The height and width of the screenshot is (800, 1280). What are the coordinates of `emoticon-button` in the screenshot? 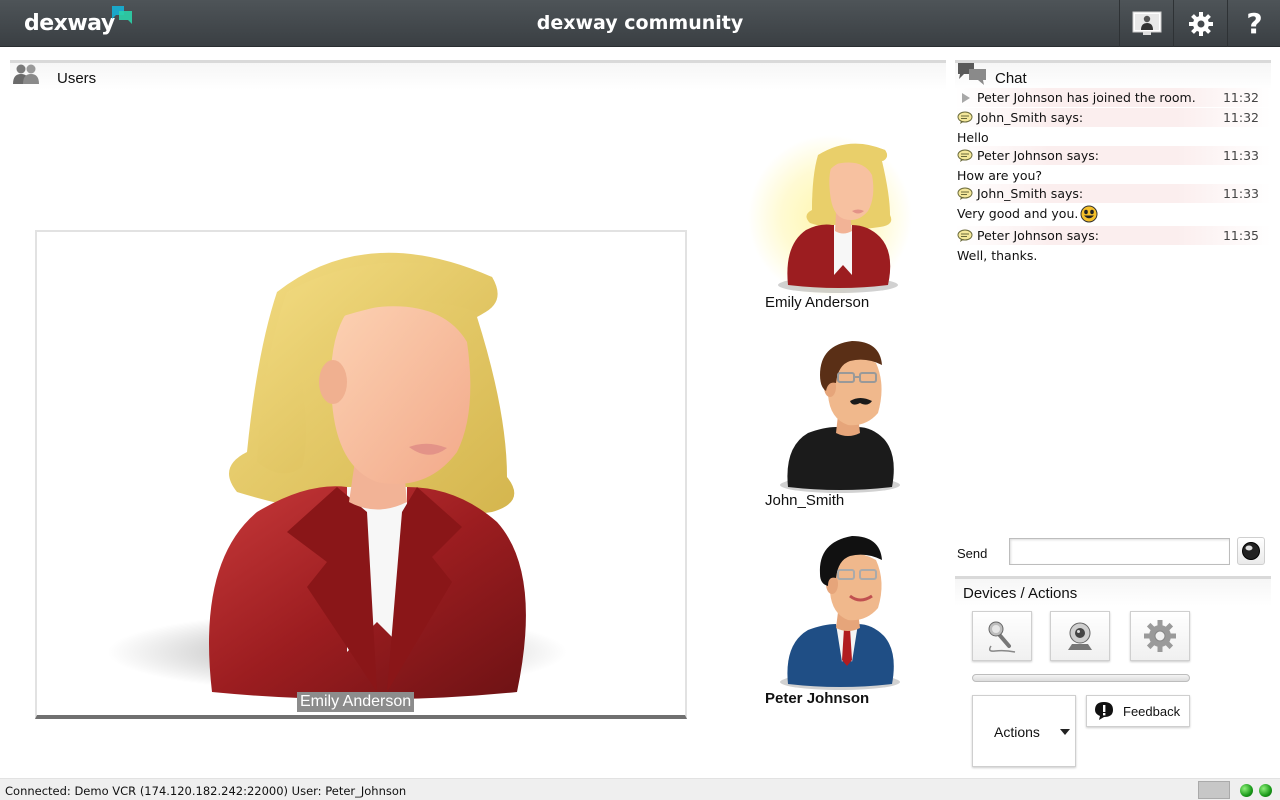 It's located at (1251, 551).